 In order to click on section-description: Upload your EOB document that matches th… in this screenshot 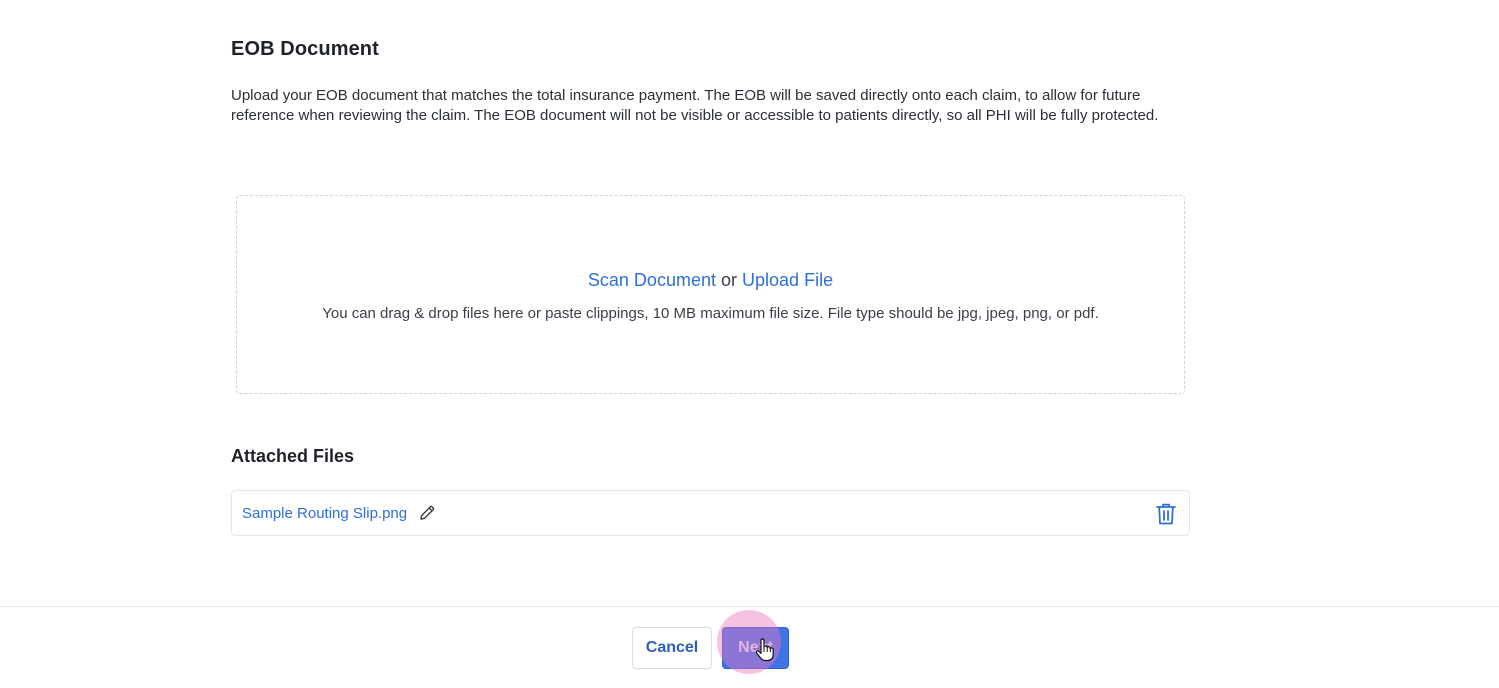, I will do `click(695, 105)`.